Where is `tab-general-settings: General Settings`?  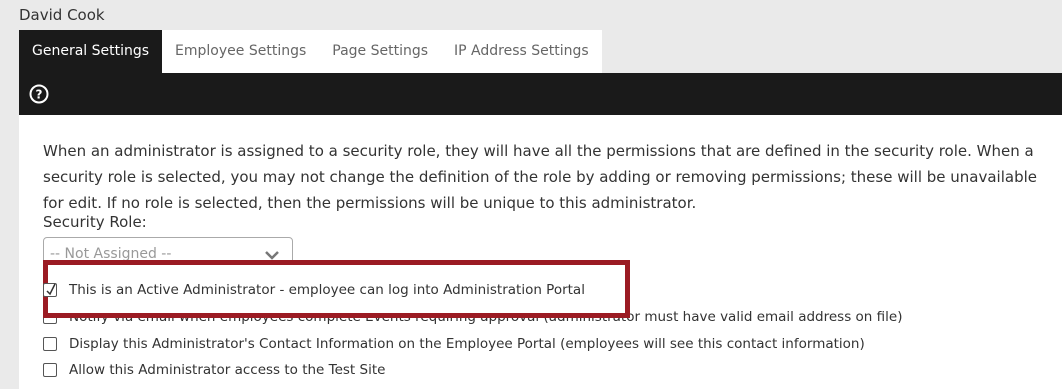 tab-general-settings: General Settings is located at coordinates (91, 51).